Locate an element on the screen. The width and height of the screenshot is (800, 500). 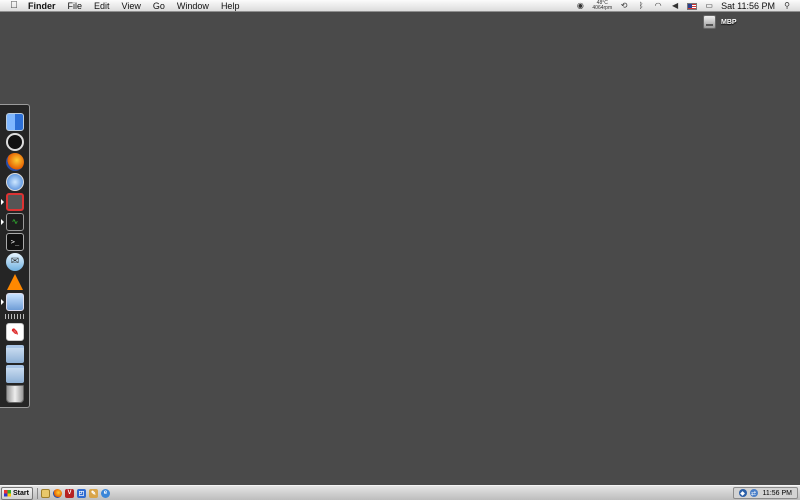
menubar-clock: Sat 11:56 PM is located at coordinates (748, 6).